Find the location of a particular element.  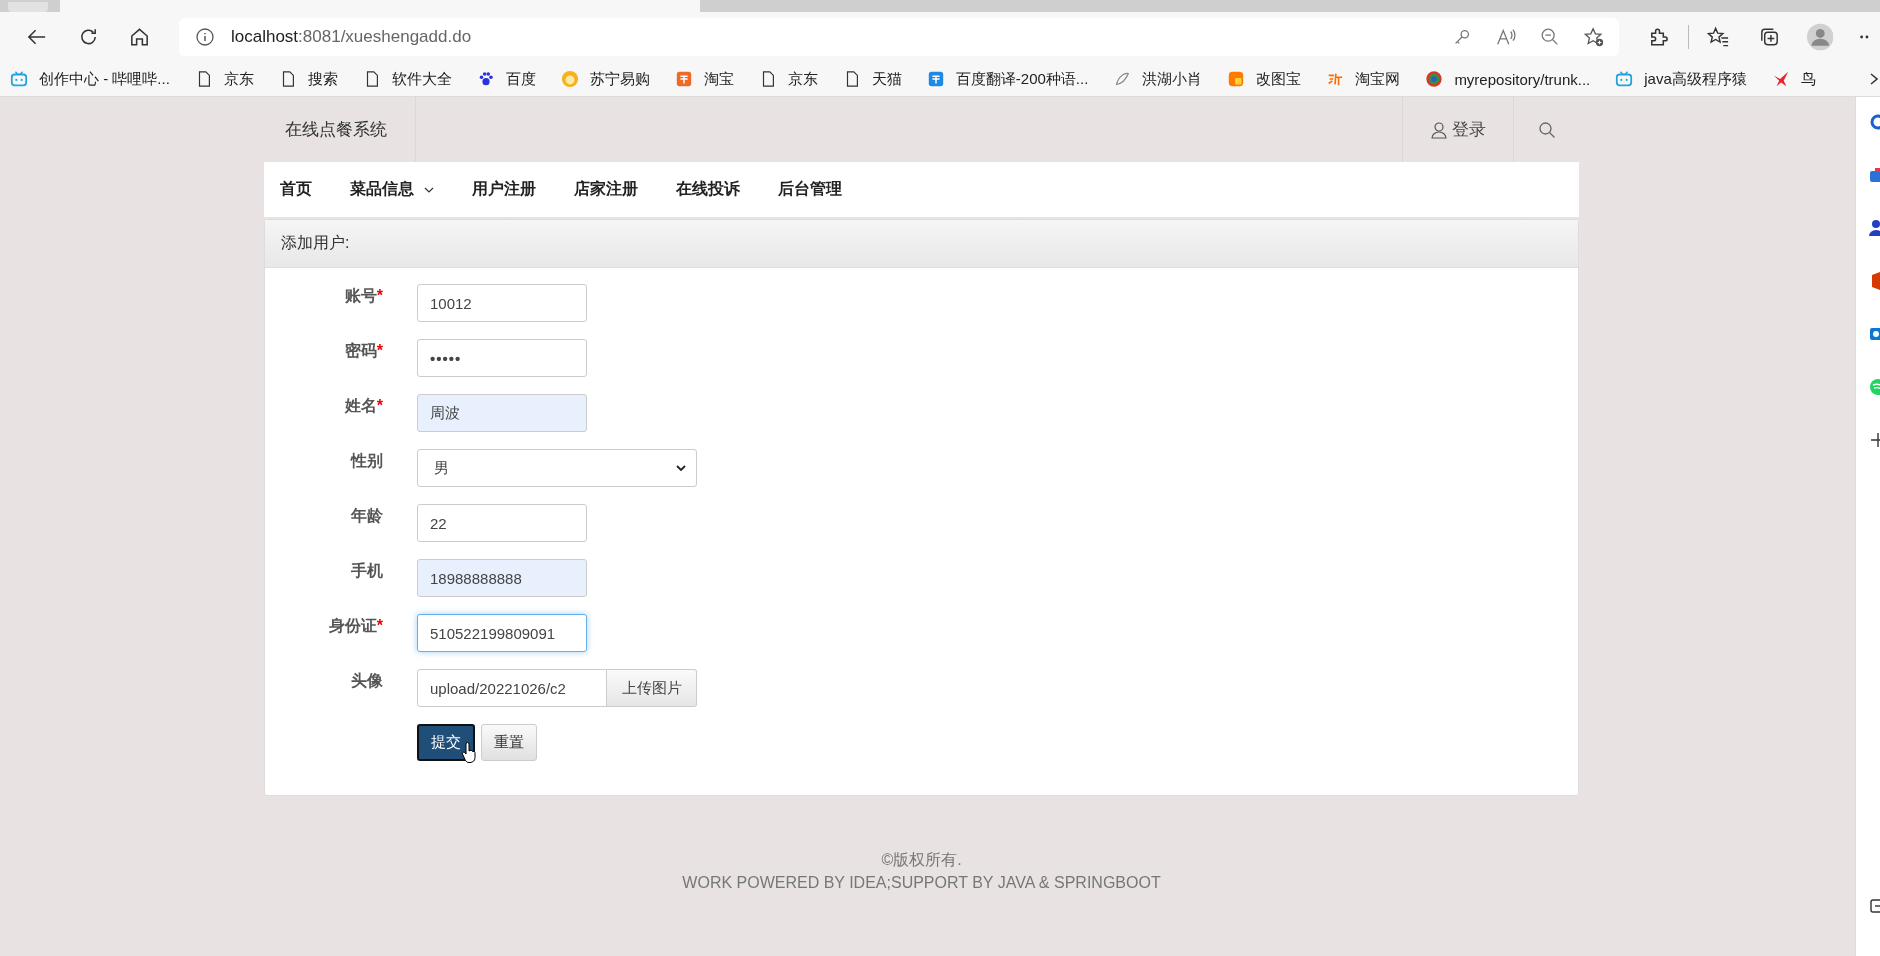

bookmark-link: 苏宁易购 is located at coordinates (605, 79).